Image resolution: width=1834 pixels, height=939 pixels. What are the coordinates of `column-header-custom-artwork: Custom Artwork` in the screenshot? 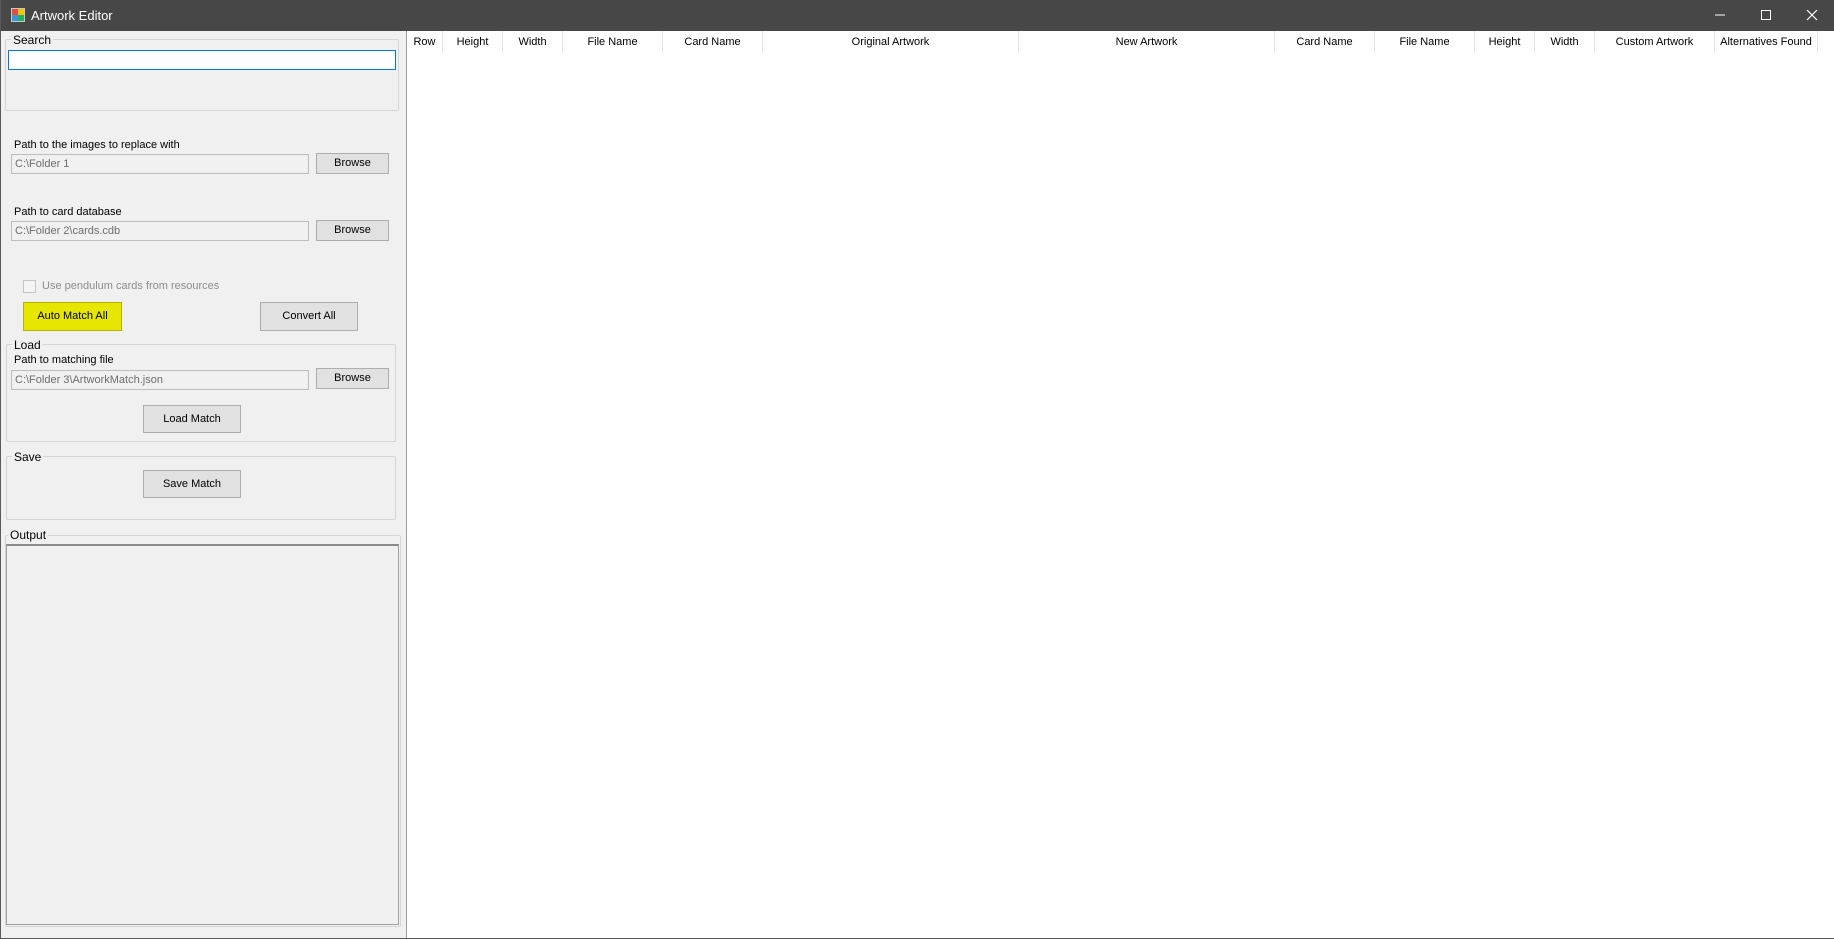 It's located at (1655, 42).